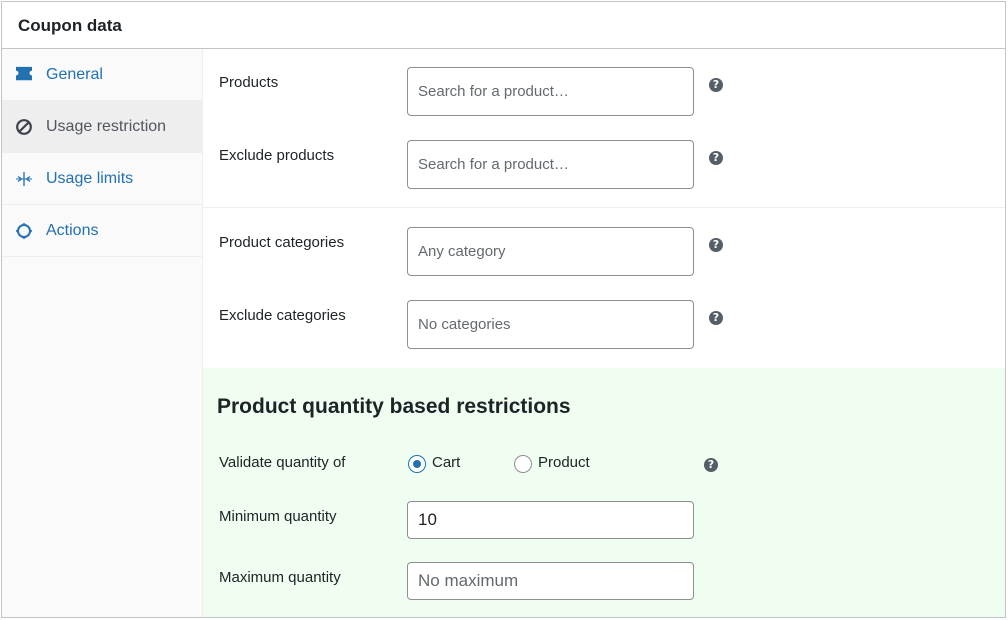 The height and width of the screenshot is (620, 1008). Describe the element at coordinates (711, 465) in the screenshot. I see `validate-quantity-help-icon: ?` at that location.